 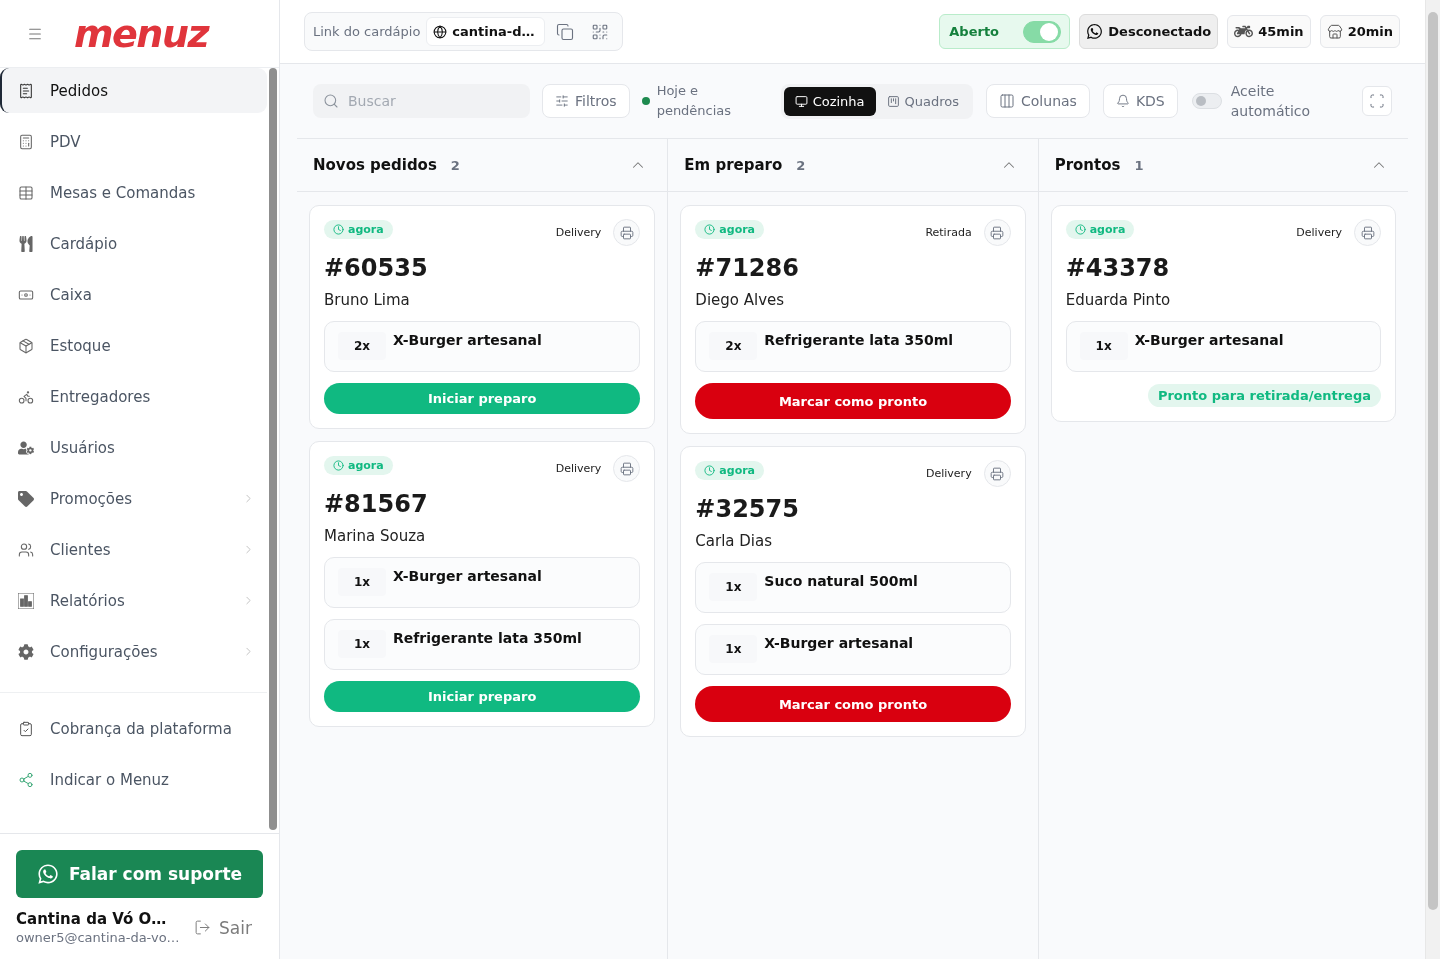 I want to click on store-status-label: Aberto, so click(x=974, y=31).